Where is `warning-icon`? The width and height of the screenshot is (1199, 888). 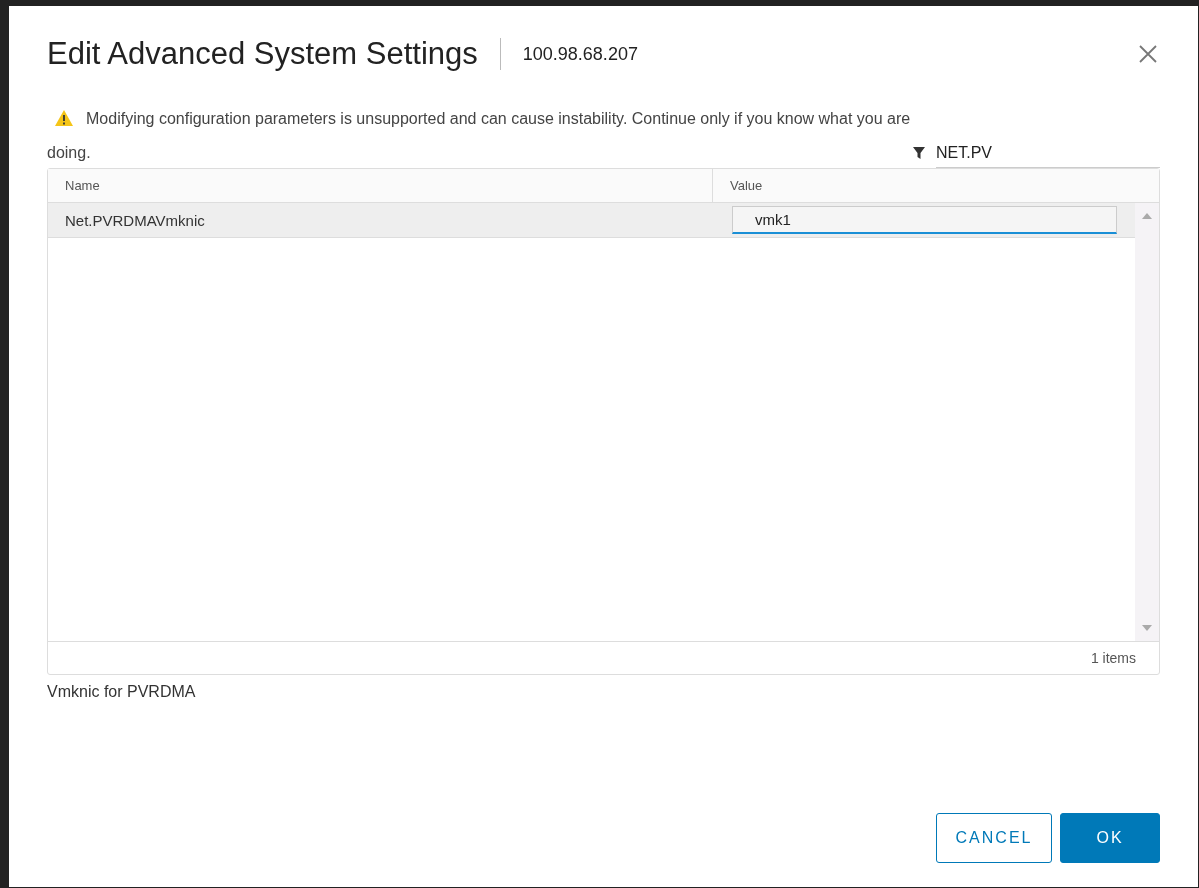
warning-icon is located at coordinates (64, 118).